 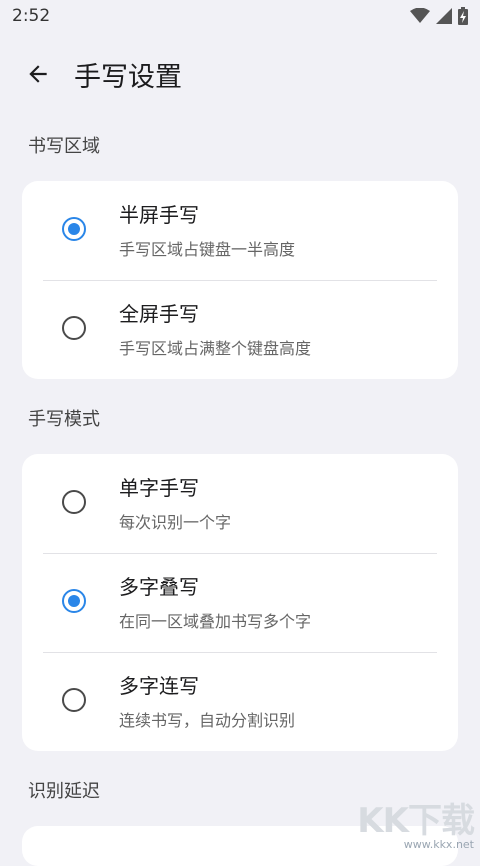 What do you see at coordinates (74, 700) in the screenshot?
I see `radio-multi-continuous` at bounding box center [74, 700].